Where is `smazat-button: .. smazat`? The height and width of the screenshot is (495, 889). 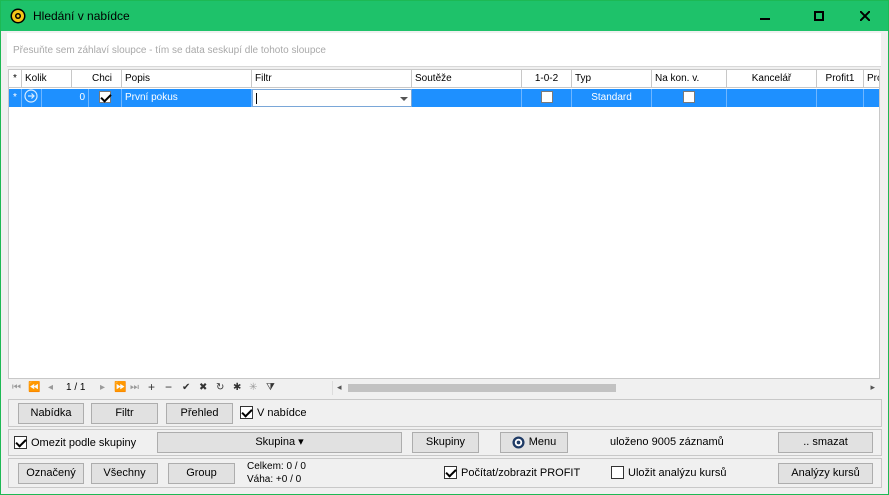 smazat-button: .. smazat is located at coordinates (825, 442).